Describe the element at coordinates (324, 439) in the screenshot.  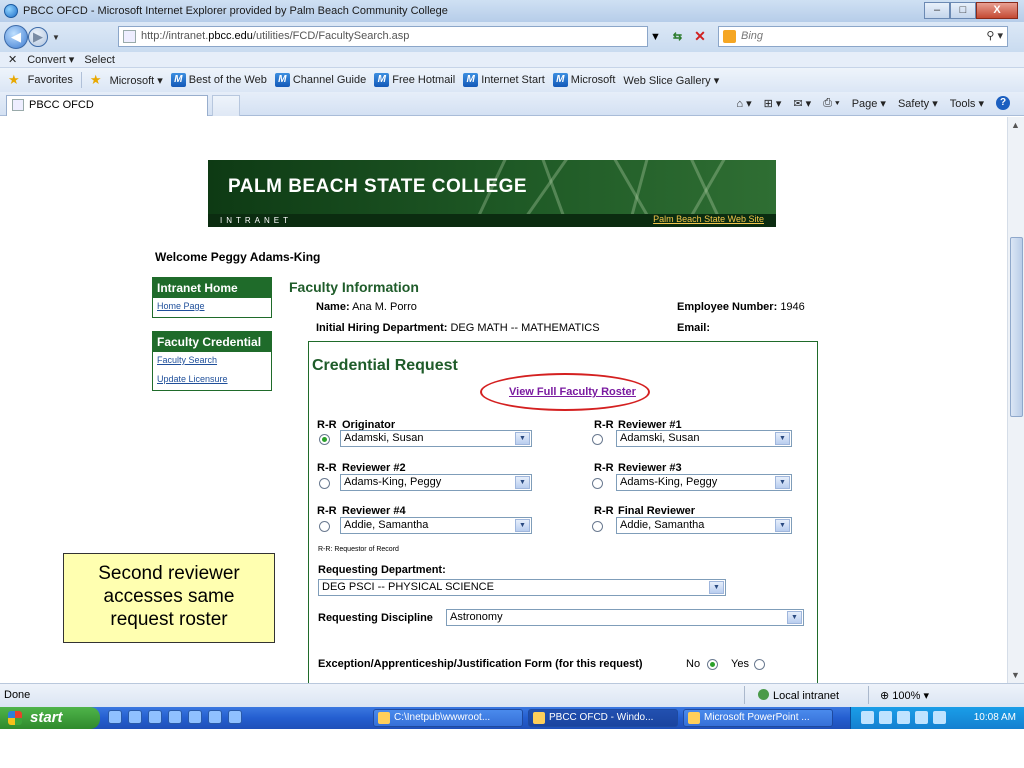
I see `originator-radio` at that location.